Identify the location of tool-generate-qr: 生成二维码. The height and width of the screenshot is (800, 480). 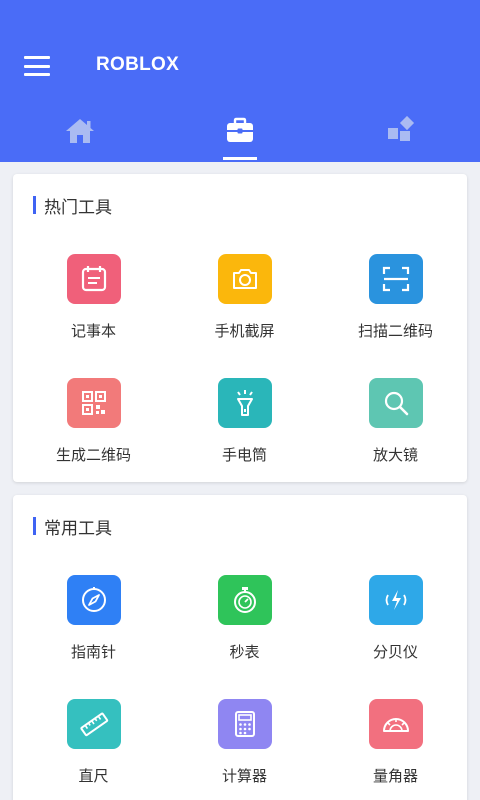
(93, 421).